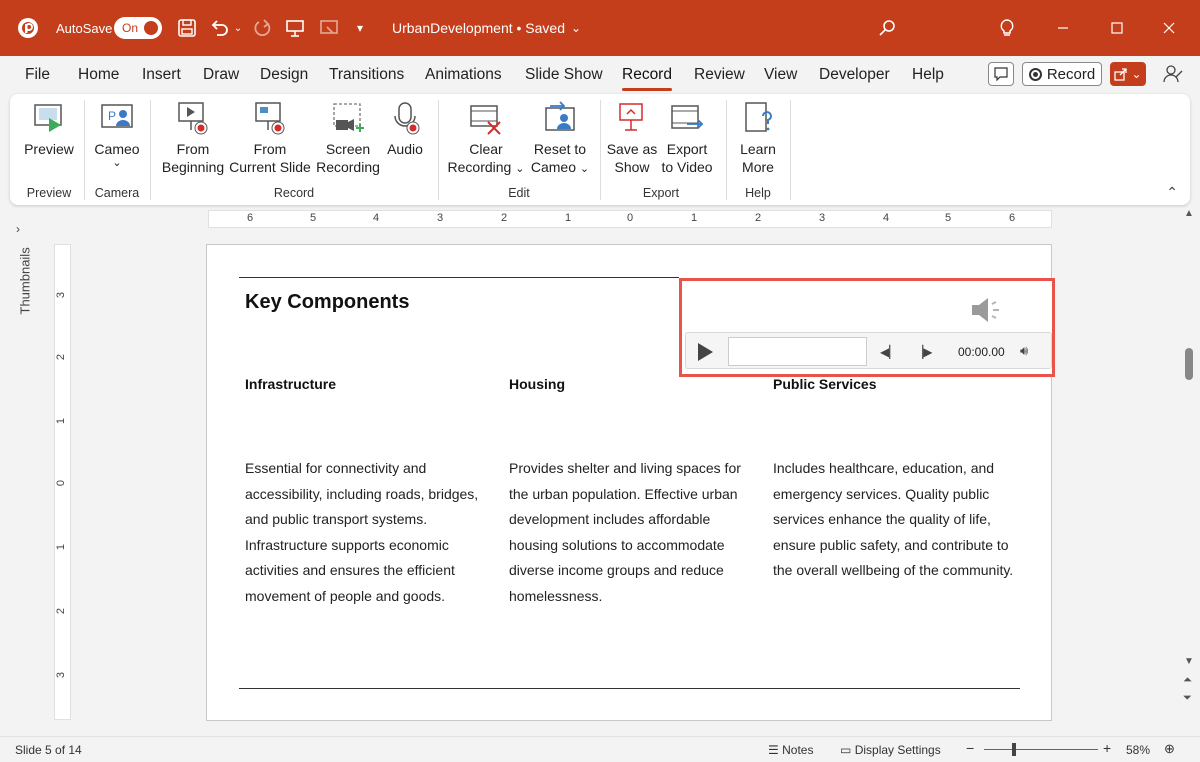 The width and height of the screenshot is (1200, 762). I want to click on clear-recording-button: Clear Recording ⌄, so click(486, 139).